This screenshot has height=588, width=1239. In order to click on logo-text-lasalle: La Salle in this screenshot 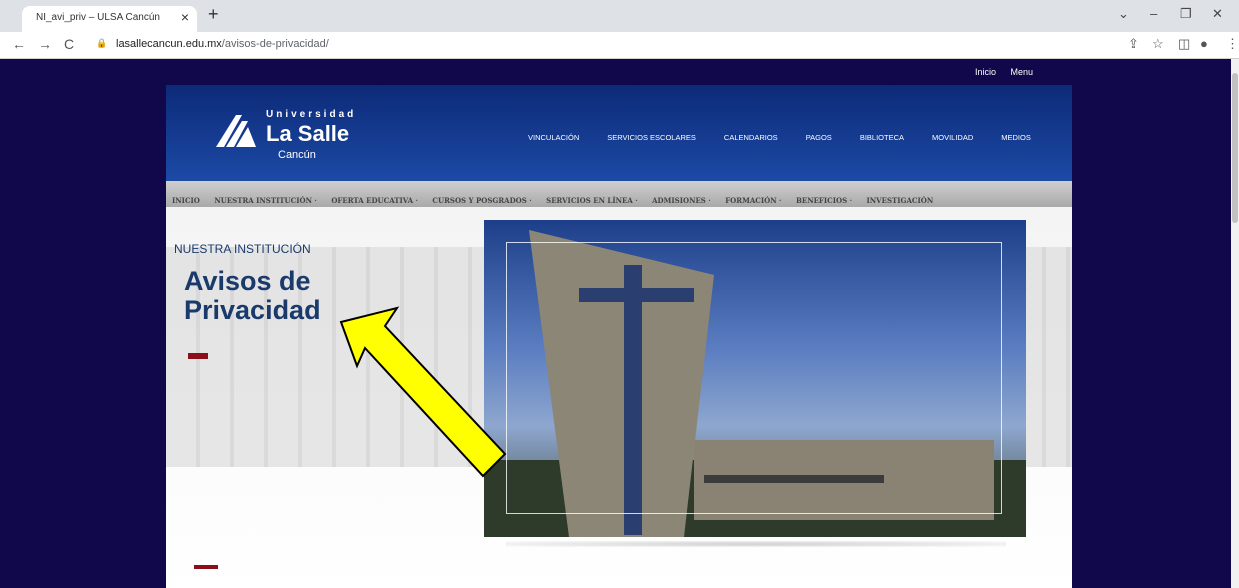, I will do `click(308, 133)`.